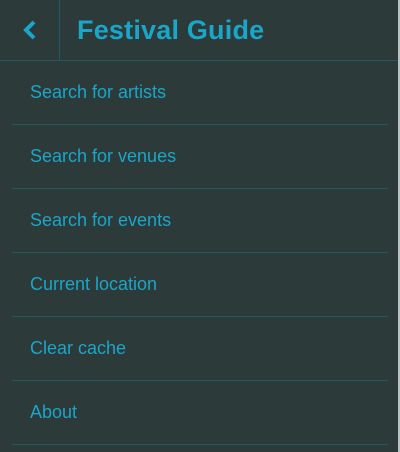  What do you see at coordinates (94, 284) in the screenshot?
I see `menu-item-label: Current location` at bounding box center [94, 284].